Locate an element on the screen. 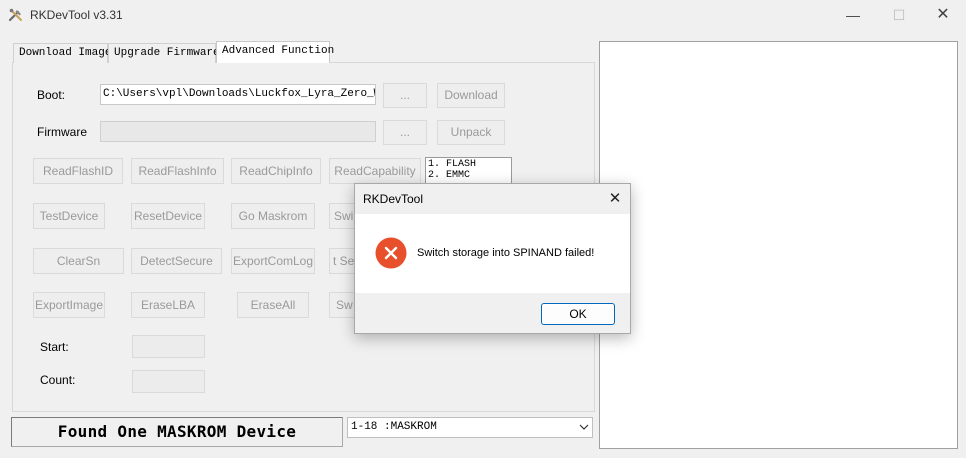  erase-all-button: EraseAll is located at coordinates (273, 305).